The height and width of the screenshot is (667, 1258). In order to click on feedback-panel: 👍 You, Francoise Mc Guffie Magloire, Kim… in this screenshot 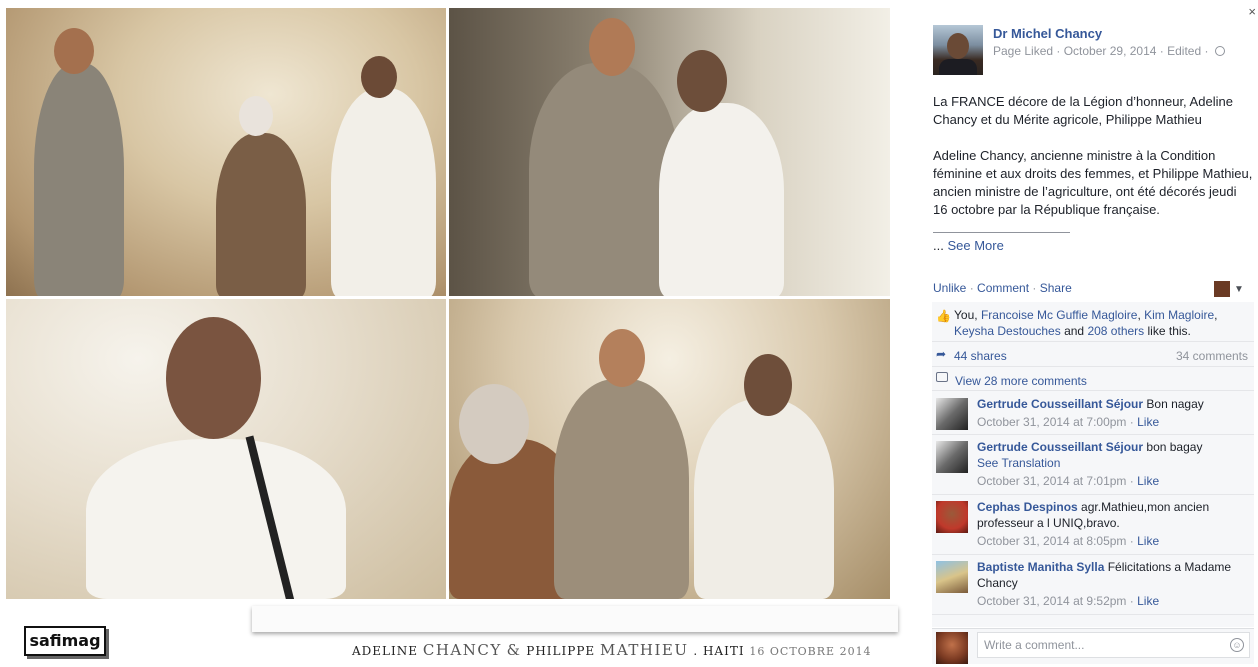, I will do `click(1093, 464)`.